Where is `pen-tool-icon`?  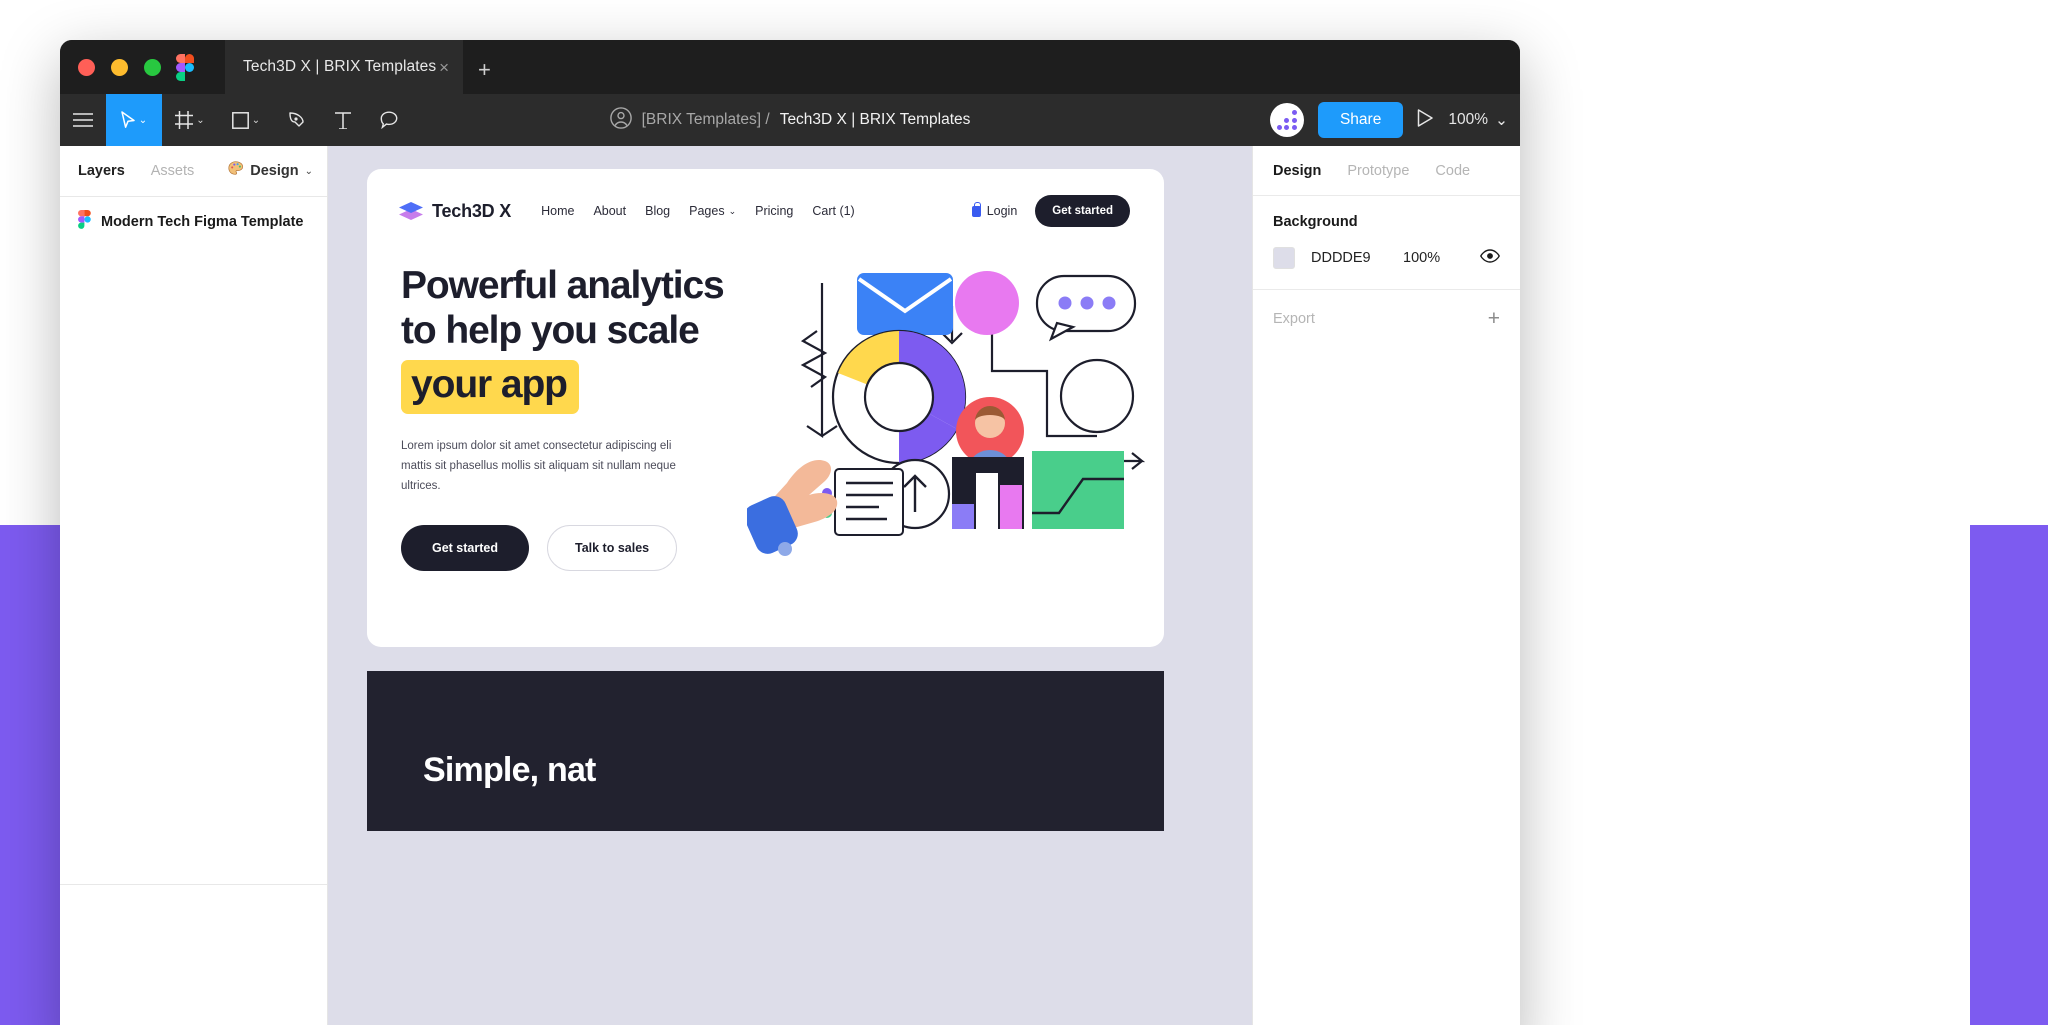
pen-tool-icon is located at coordinates (297, 120).